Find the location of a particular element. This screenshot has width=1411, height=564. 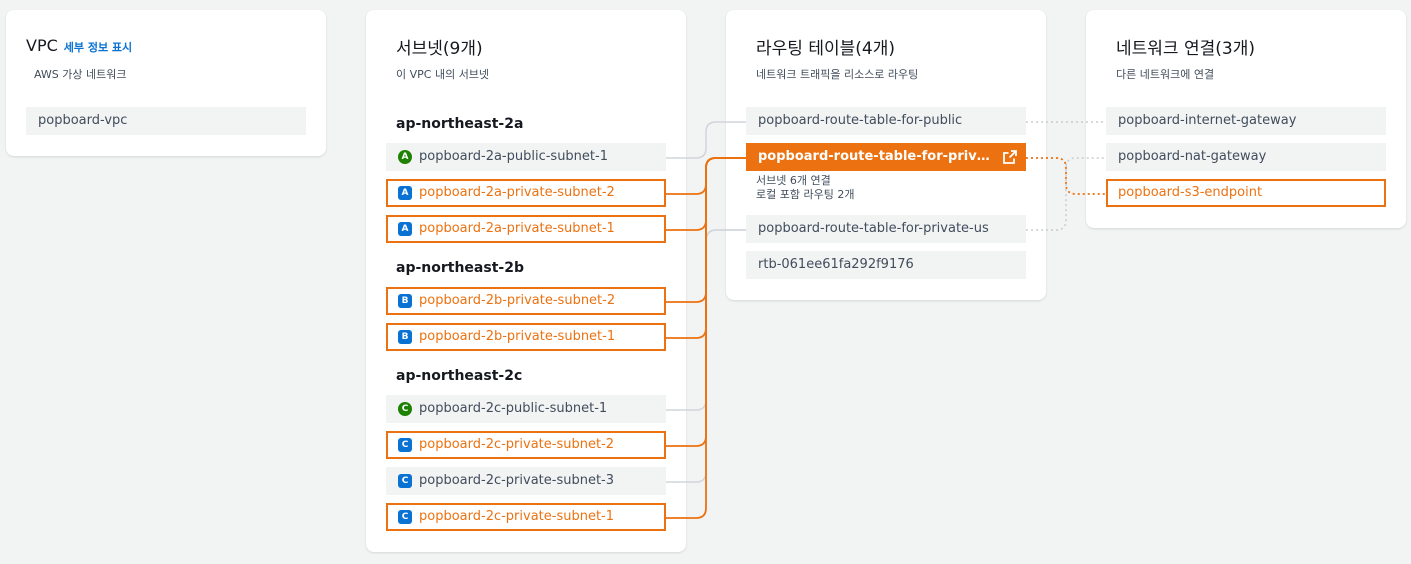

az-heading-2c: ap-northeast-2c is located at coordinates (459, 376).